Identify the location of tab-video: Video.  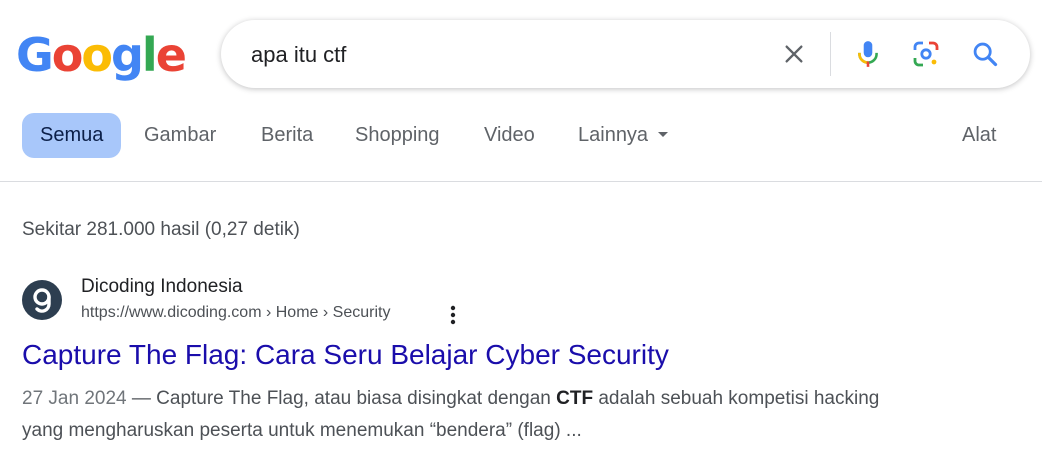
(509, 135).